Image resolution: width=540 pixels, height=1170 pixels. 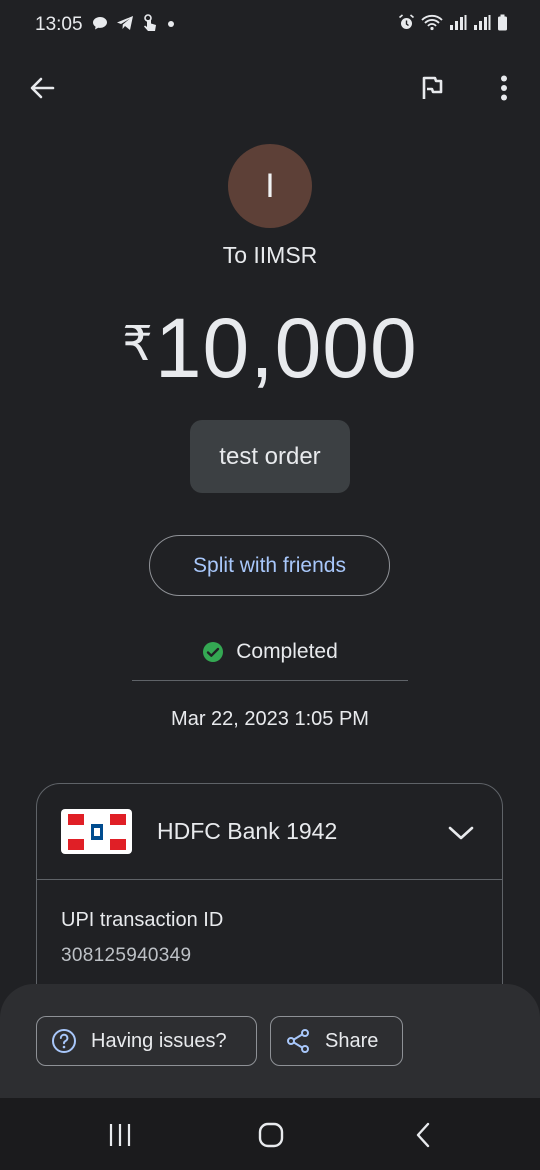 I want to click on share-icon, so click(x=298, y=1041).